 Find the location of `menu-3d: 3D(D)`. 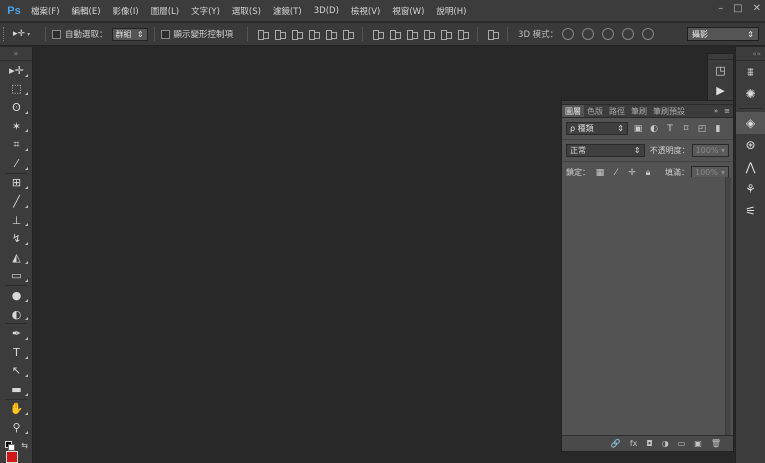

menu-3d: 3D(D) is located at coordinates (326, 11).